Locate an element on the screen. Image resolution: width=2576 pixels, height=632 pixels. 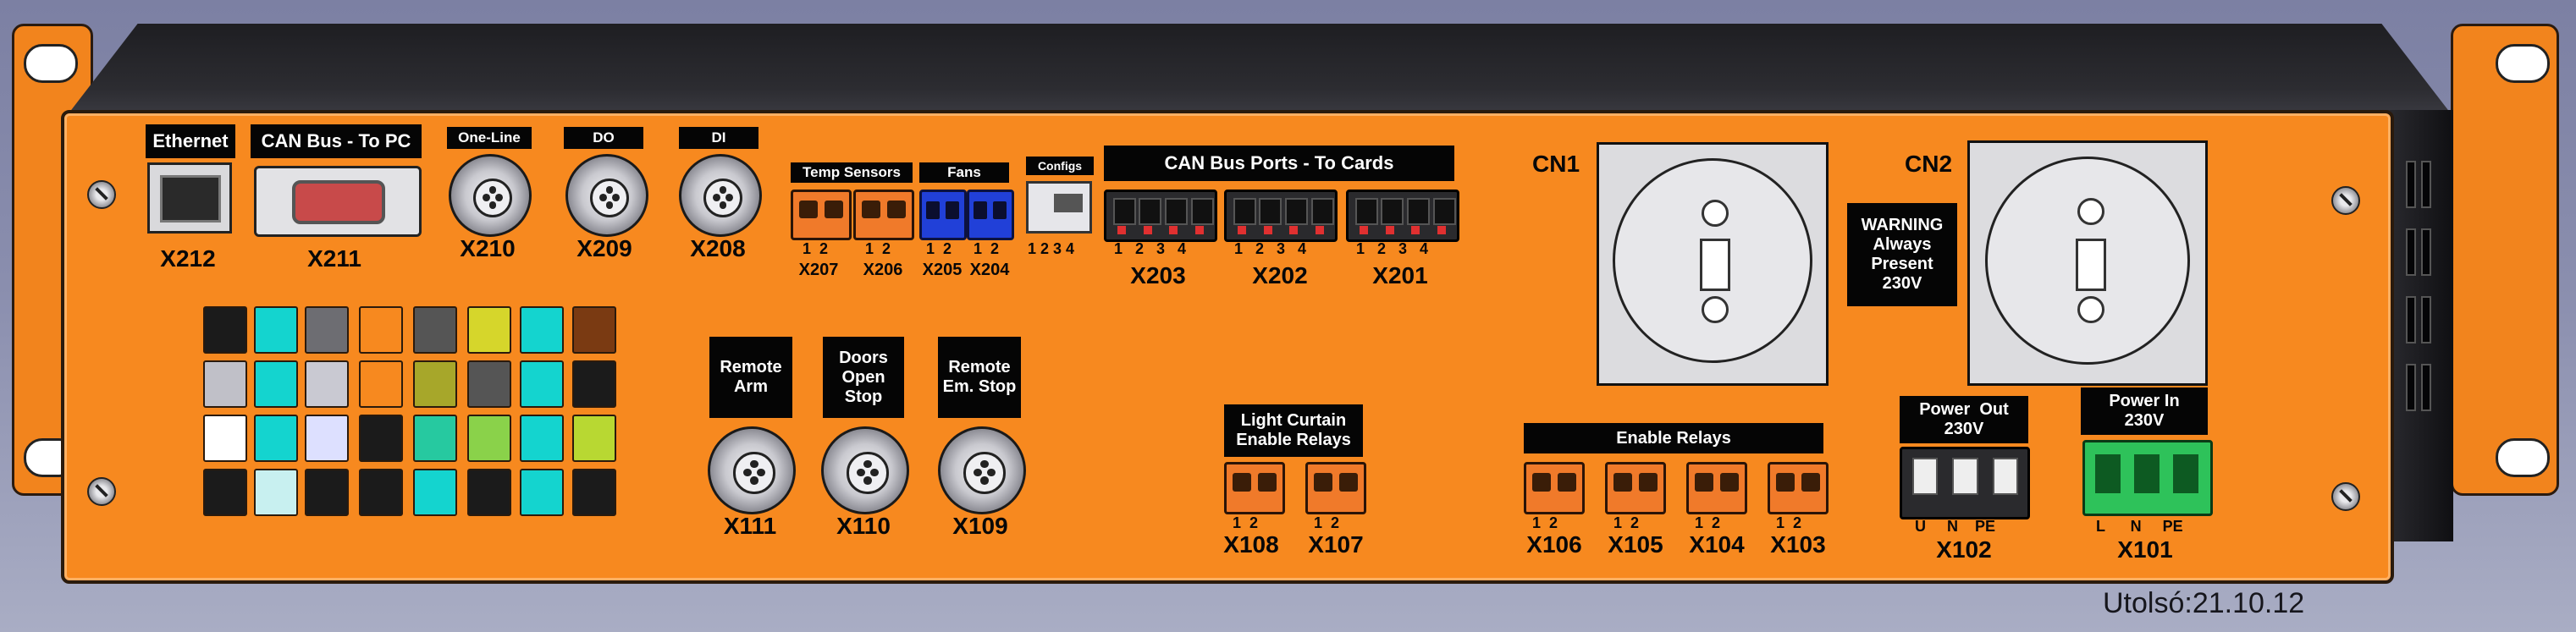
port-id: X105 is located at coordinates (1636, 544).